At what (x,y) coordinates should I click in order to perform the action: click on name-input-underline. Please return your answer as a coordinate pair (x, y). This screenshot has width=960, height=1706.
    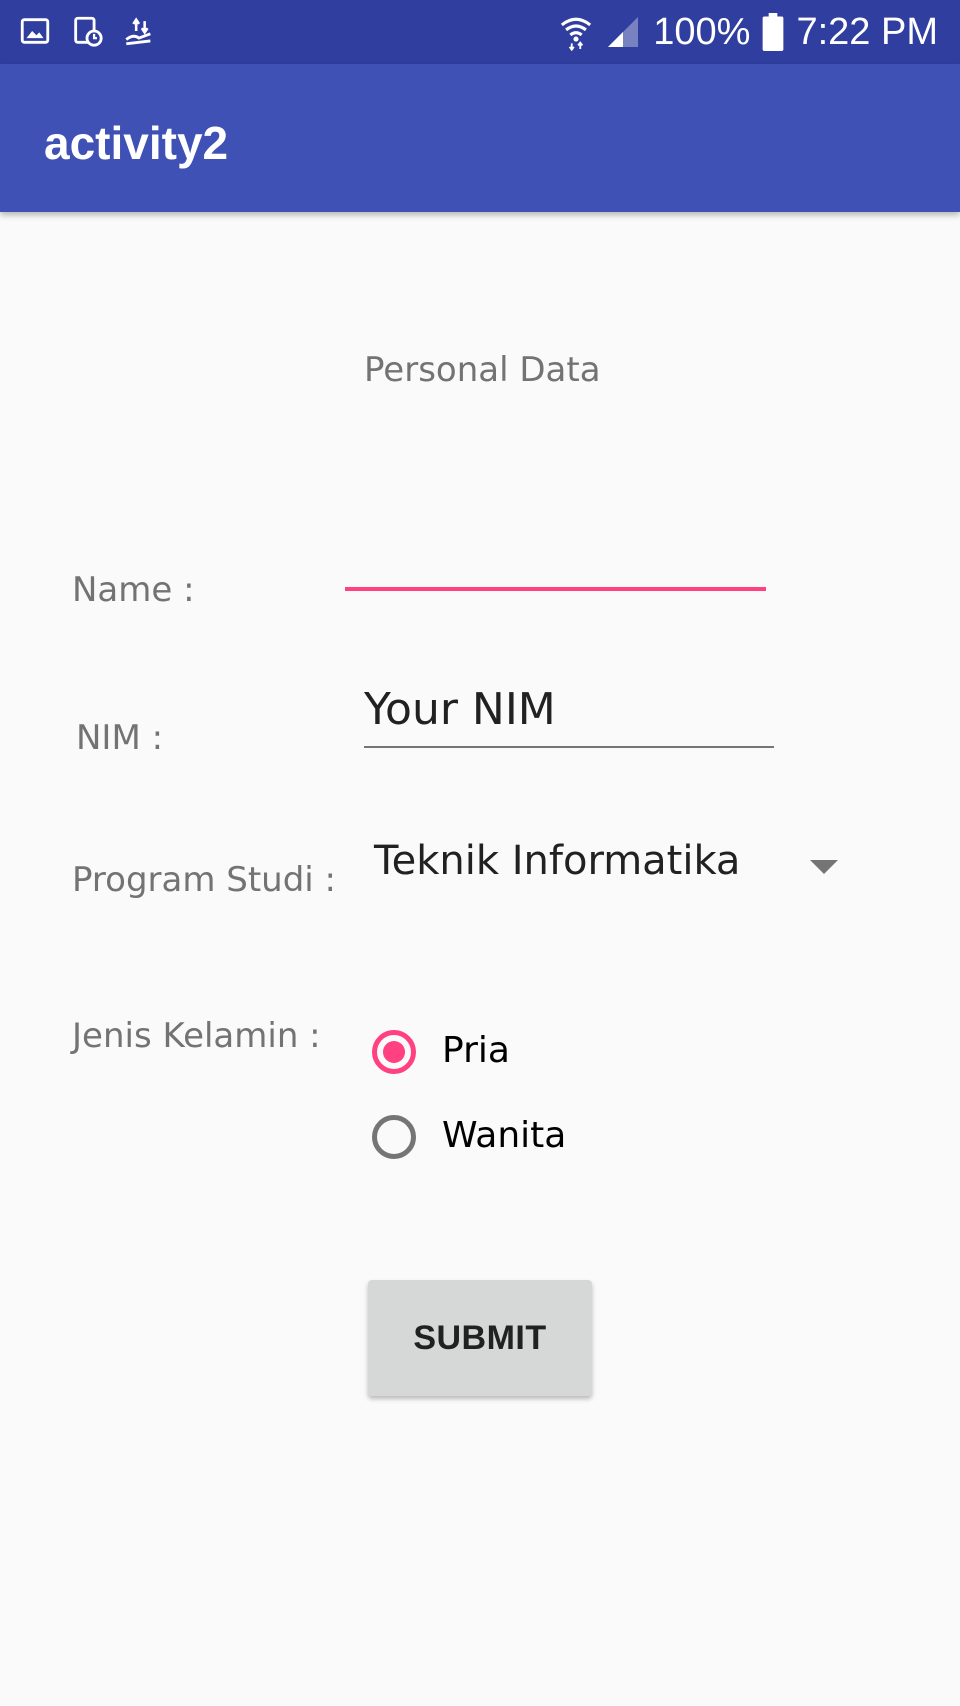
    Looking at the image, I should click on (555, 589).